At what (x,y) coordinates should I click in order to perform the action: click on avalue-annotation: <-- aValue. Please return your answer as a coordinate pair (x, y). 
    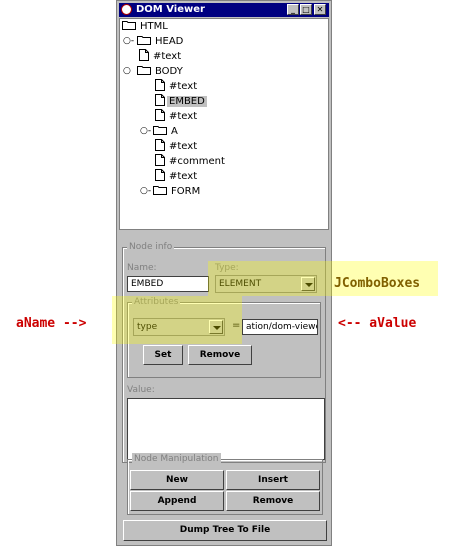
    Looking at the image, I should click on (377, 323).